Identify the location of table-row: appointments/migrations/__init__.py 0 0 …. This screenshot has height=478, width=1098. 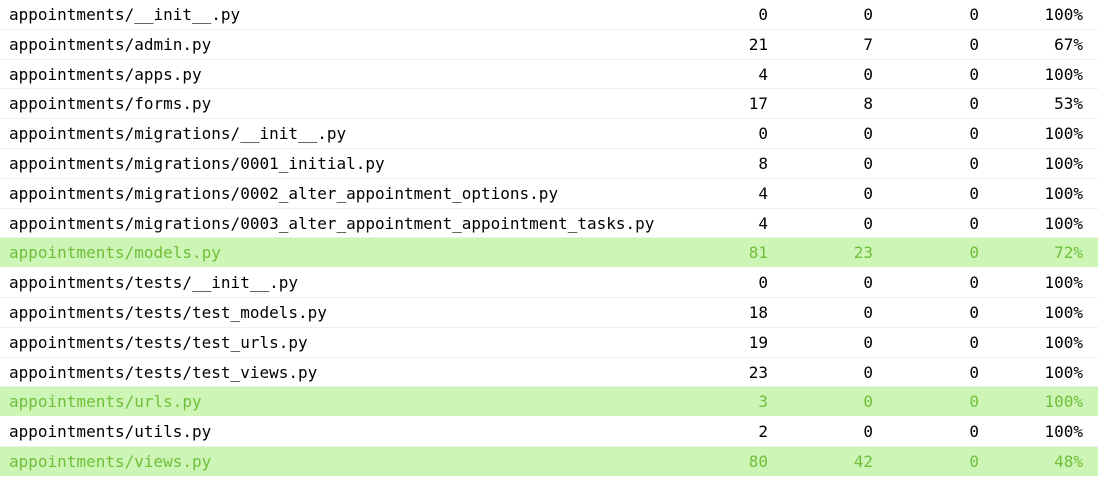
(549, 134).